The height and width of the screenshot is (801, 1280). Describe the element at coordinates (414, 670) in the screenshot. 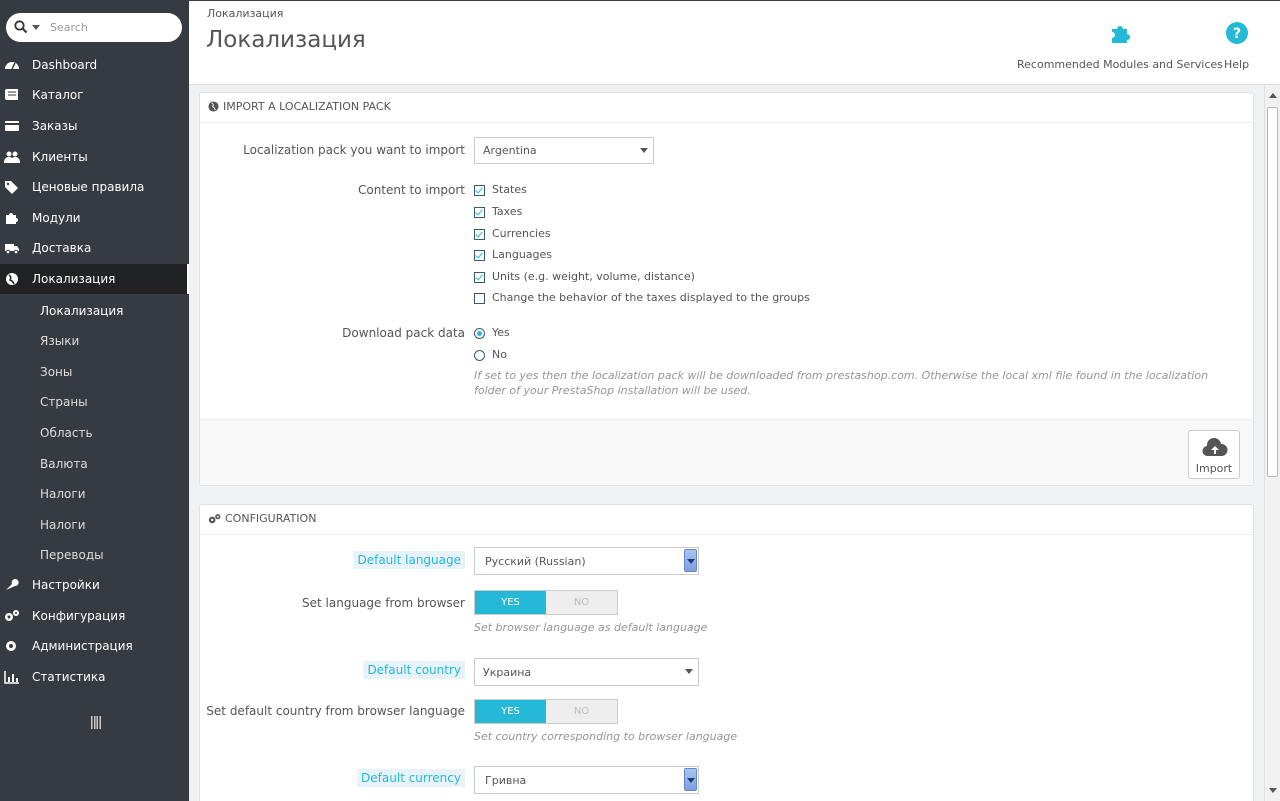

I see `default-country-label: Default country` at that location.